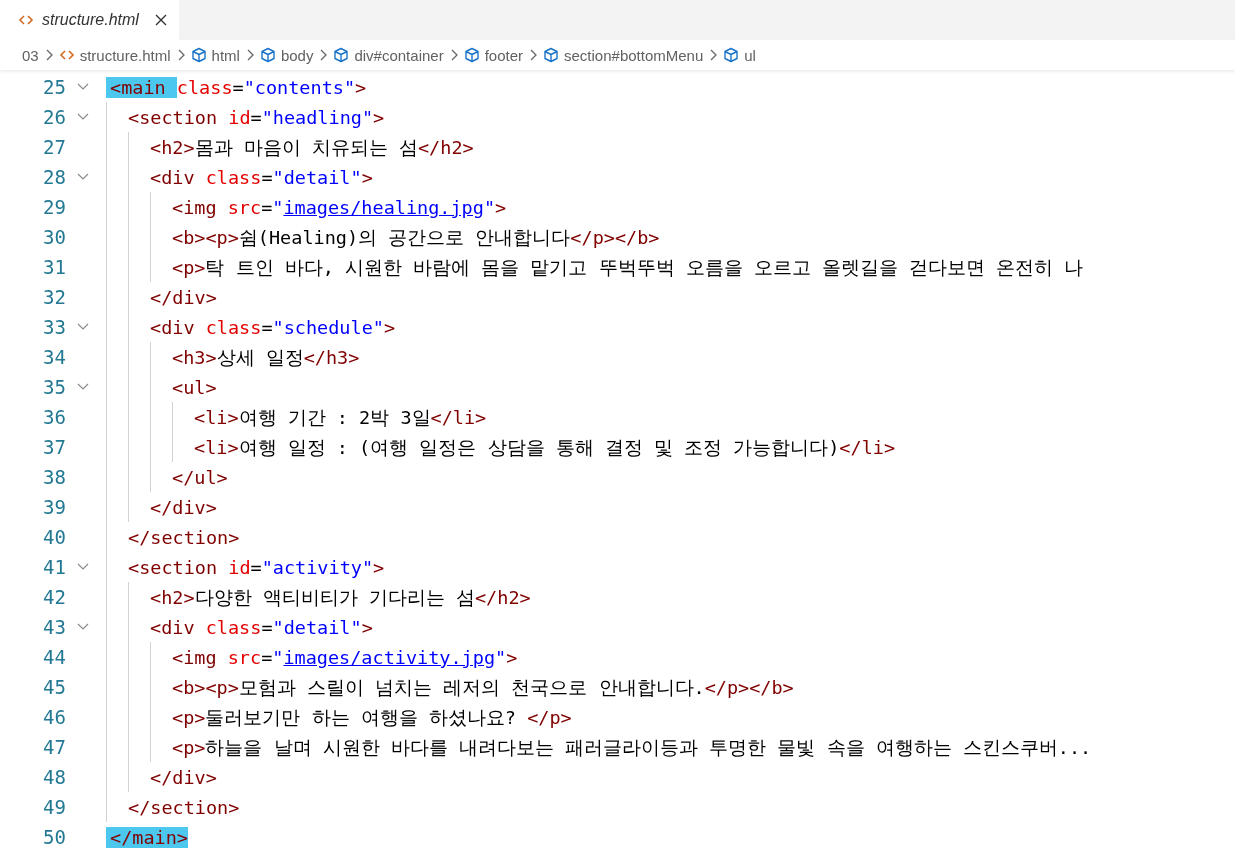  I want to click on breadcrumb-item: structure.html, so click(114, 55).